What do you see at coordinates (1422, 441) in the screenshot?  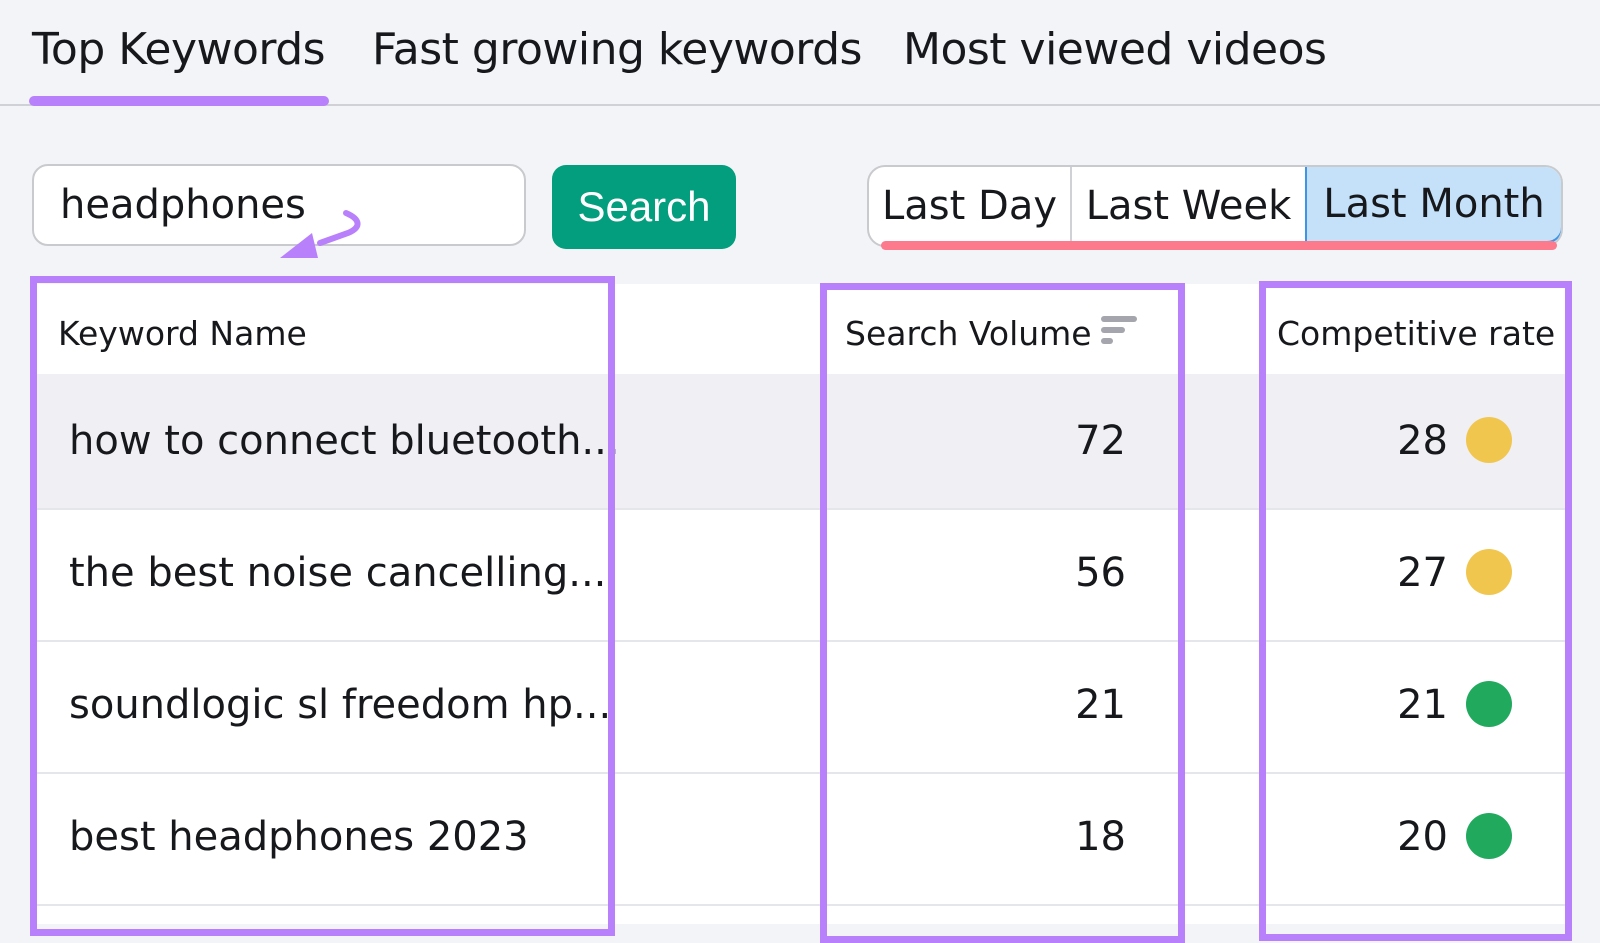 I see `competitive-rate-cell: 28` at bounding box center [1422, 441].